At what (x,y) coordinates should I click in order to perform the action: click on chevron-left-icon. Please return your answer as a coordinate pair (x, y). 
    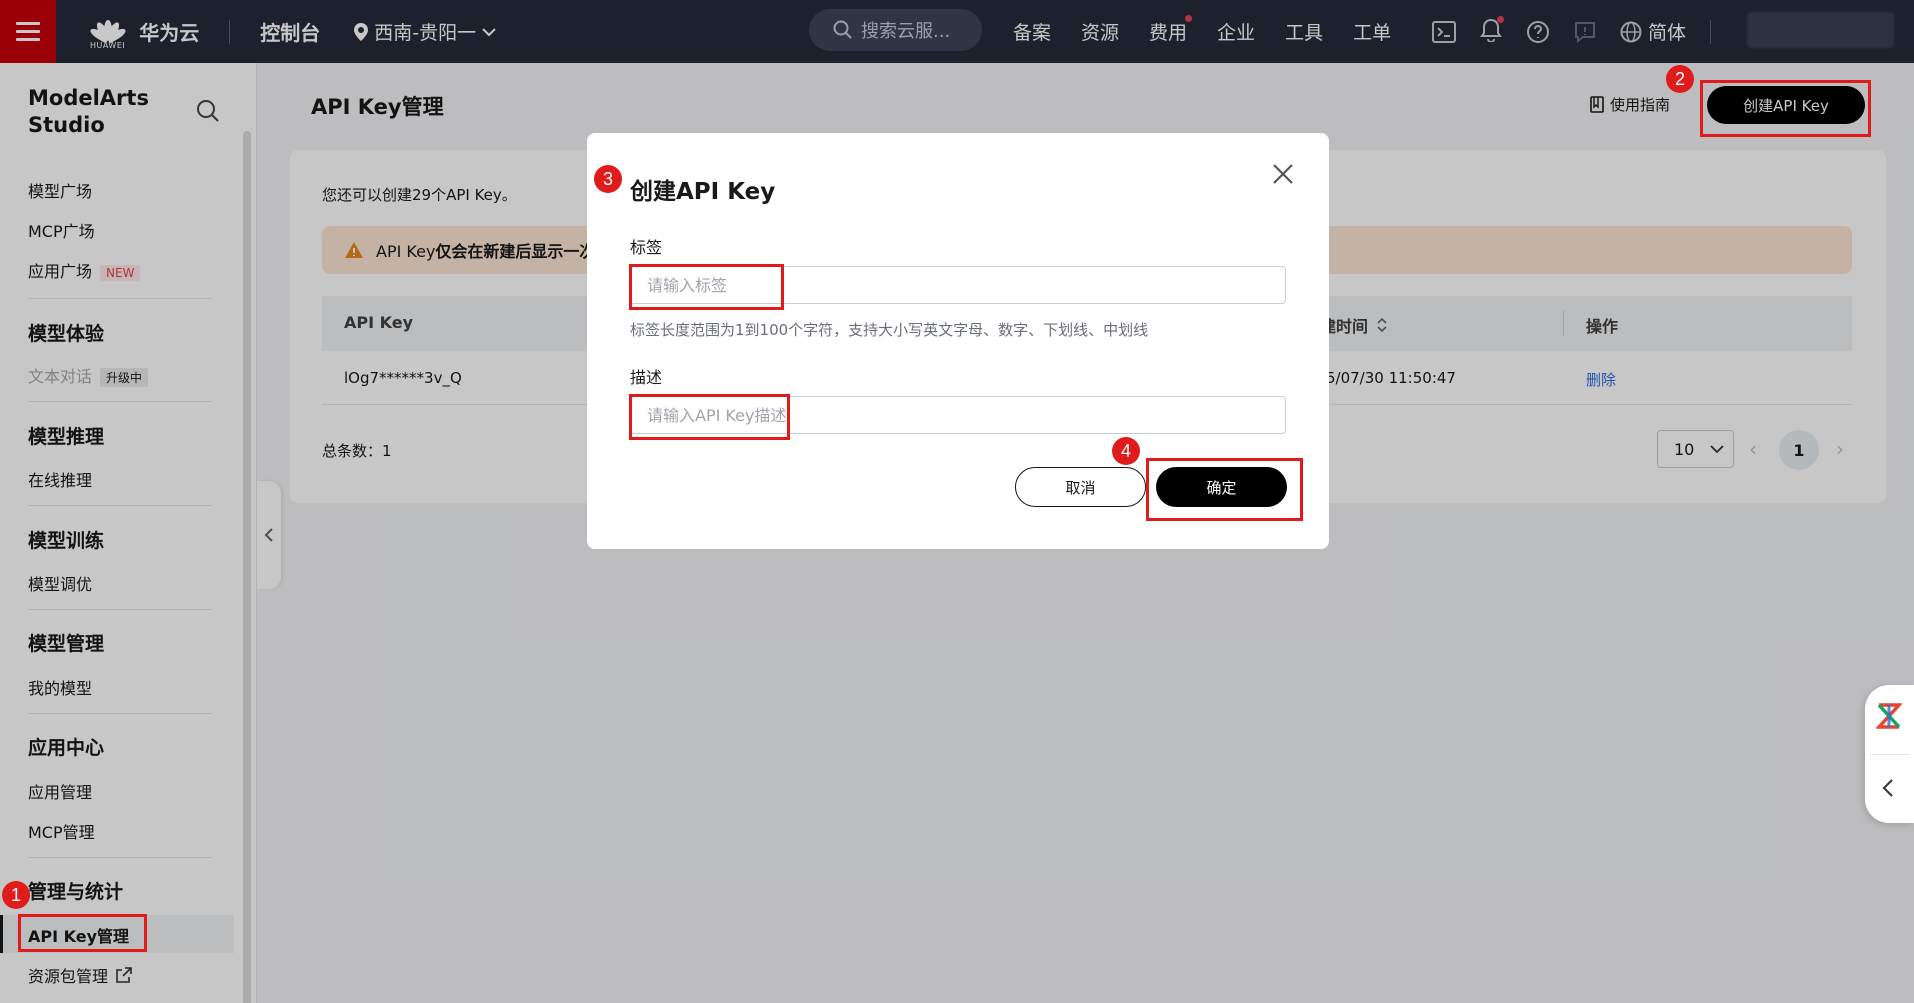
    Looking at the image, I should click on (1888, 788).